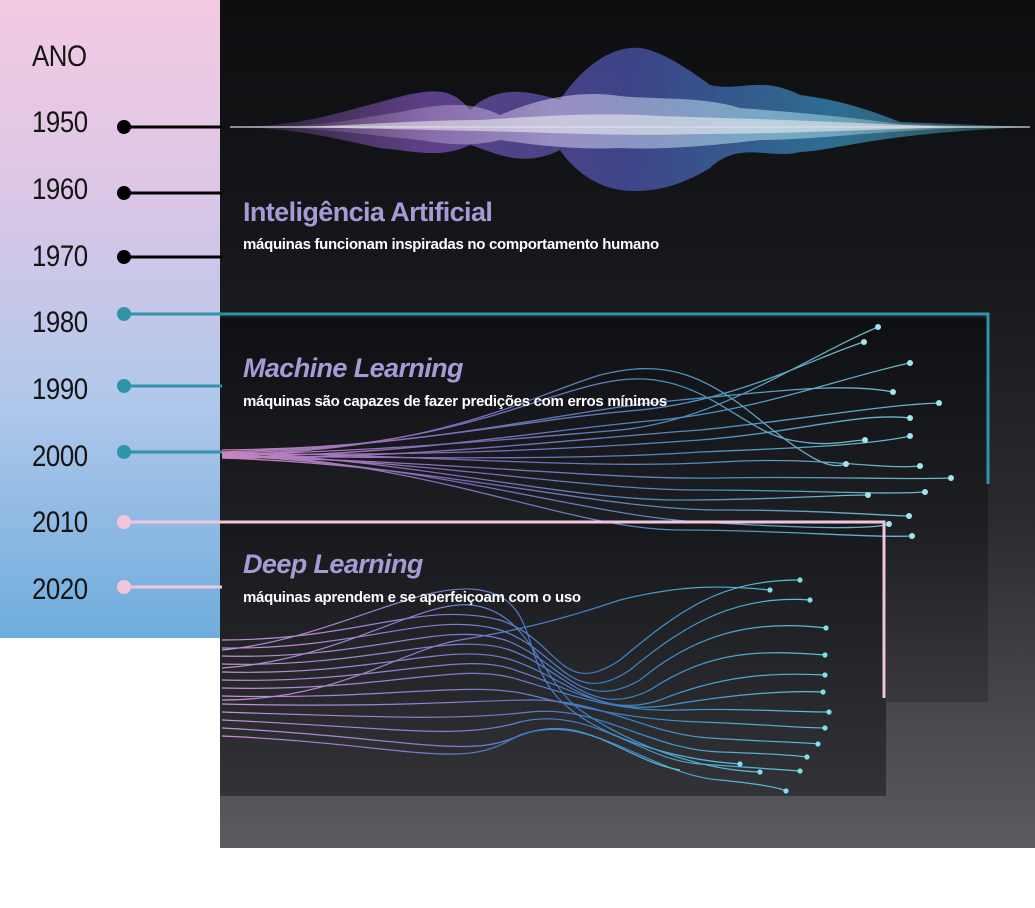  Describe the element at coordinates (525, 685) in the screenshot. I see `dl-flow-graphic` at that location.